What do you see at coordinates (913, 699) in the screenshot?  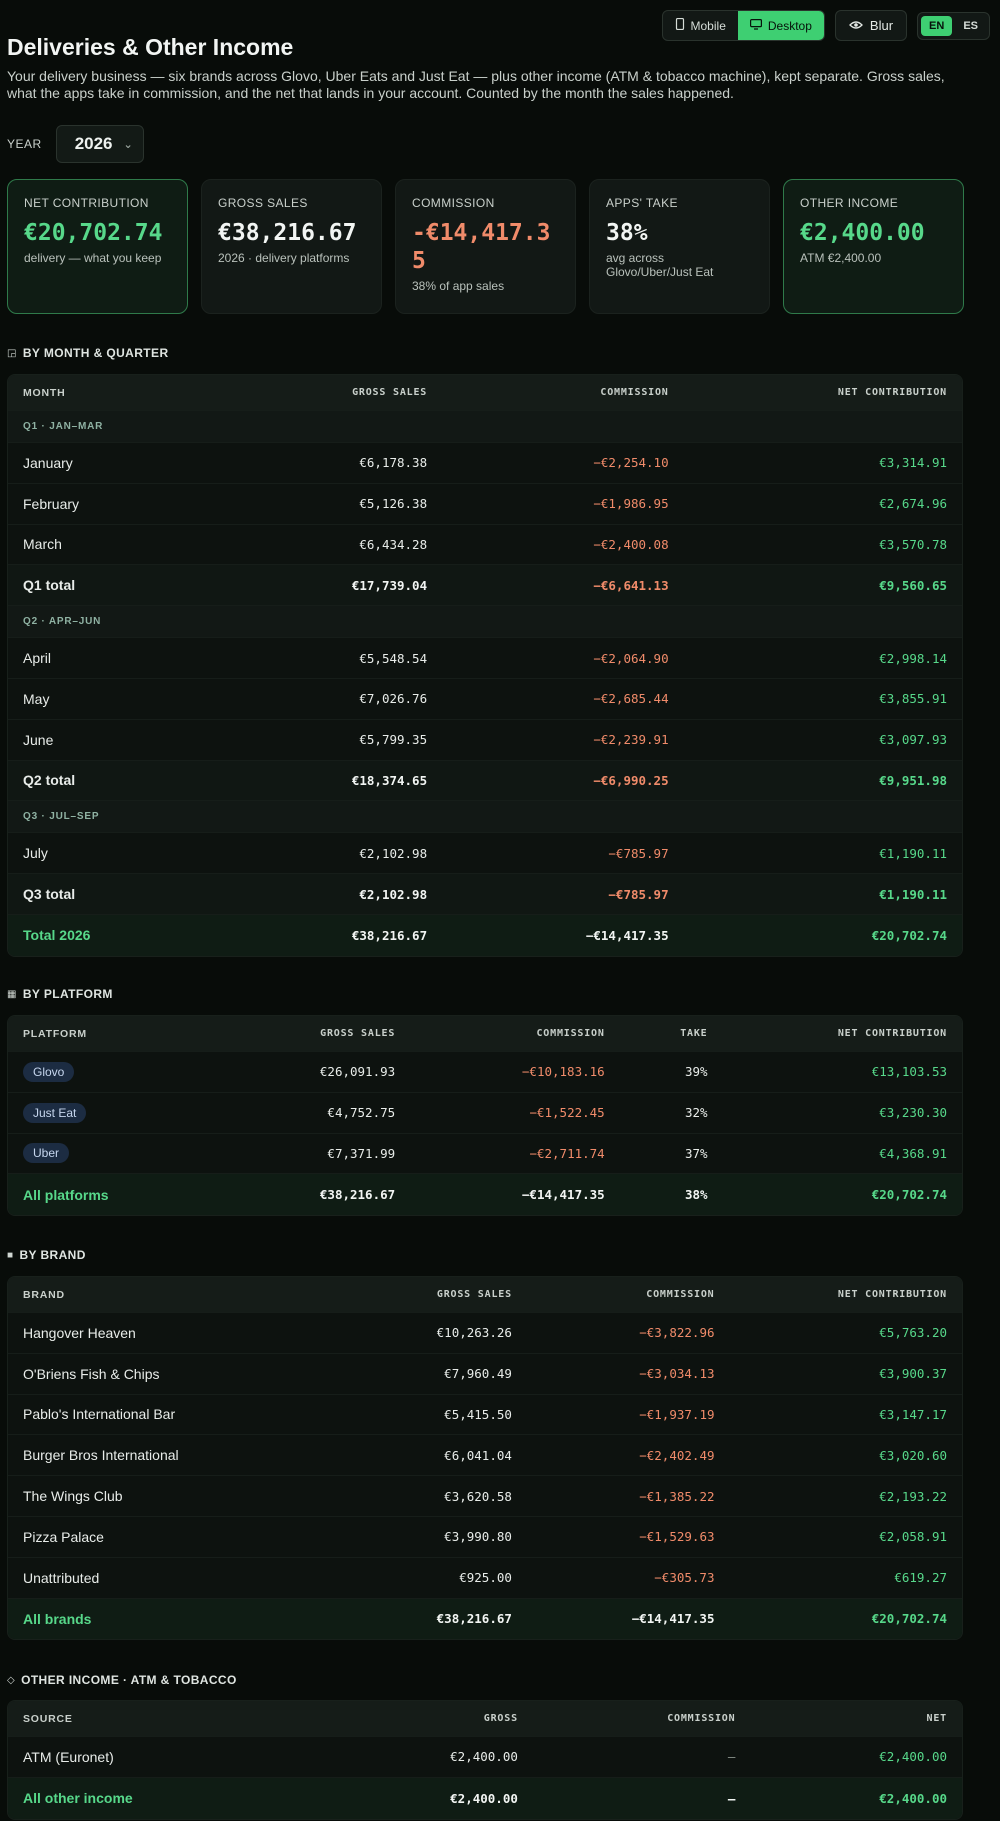 I see `net-value: €3,855.91` at bounding box center [913, 699].